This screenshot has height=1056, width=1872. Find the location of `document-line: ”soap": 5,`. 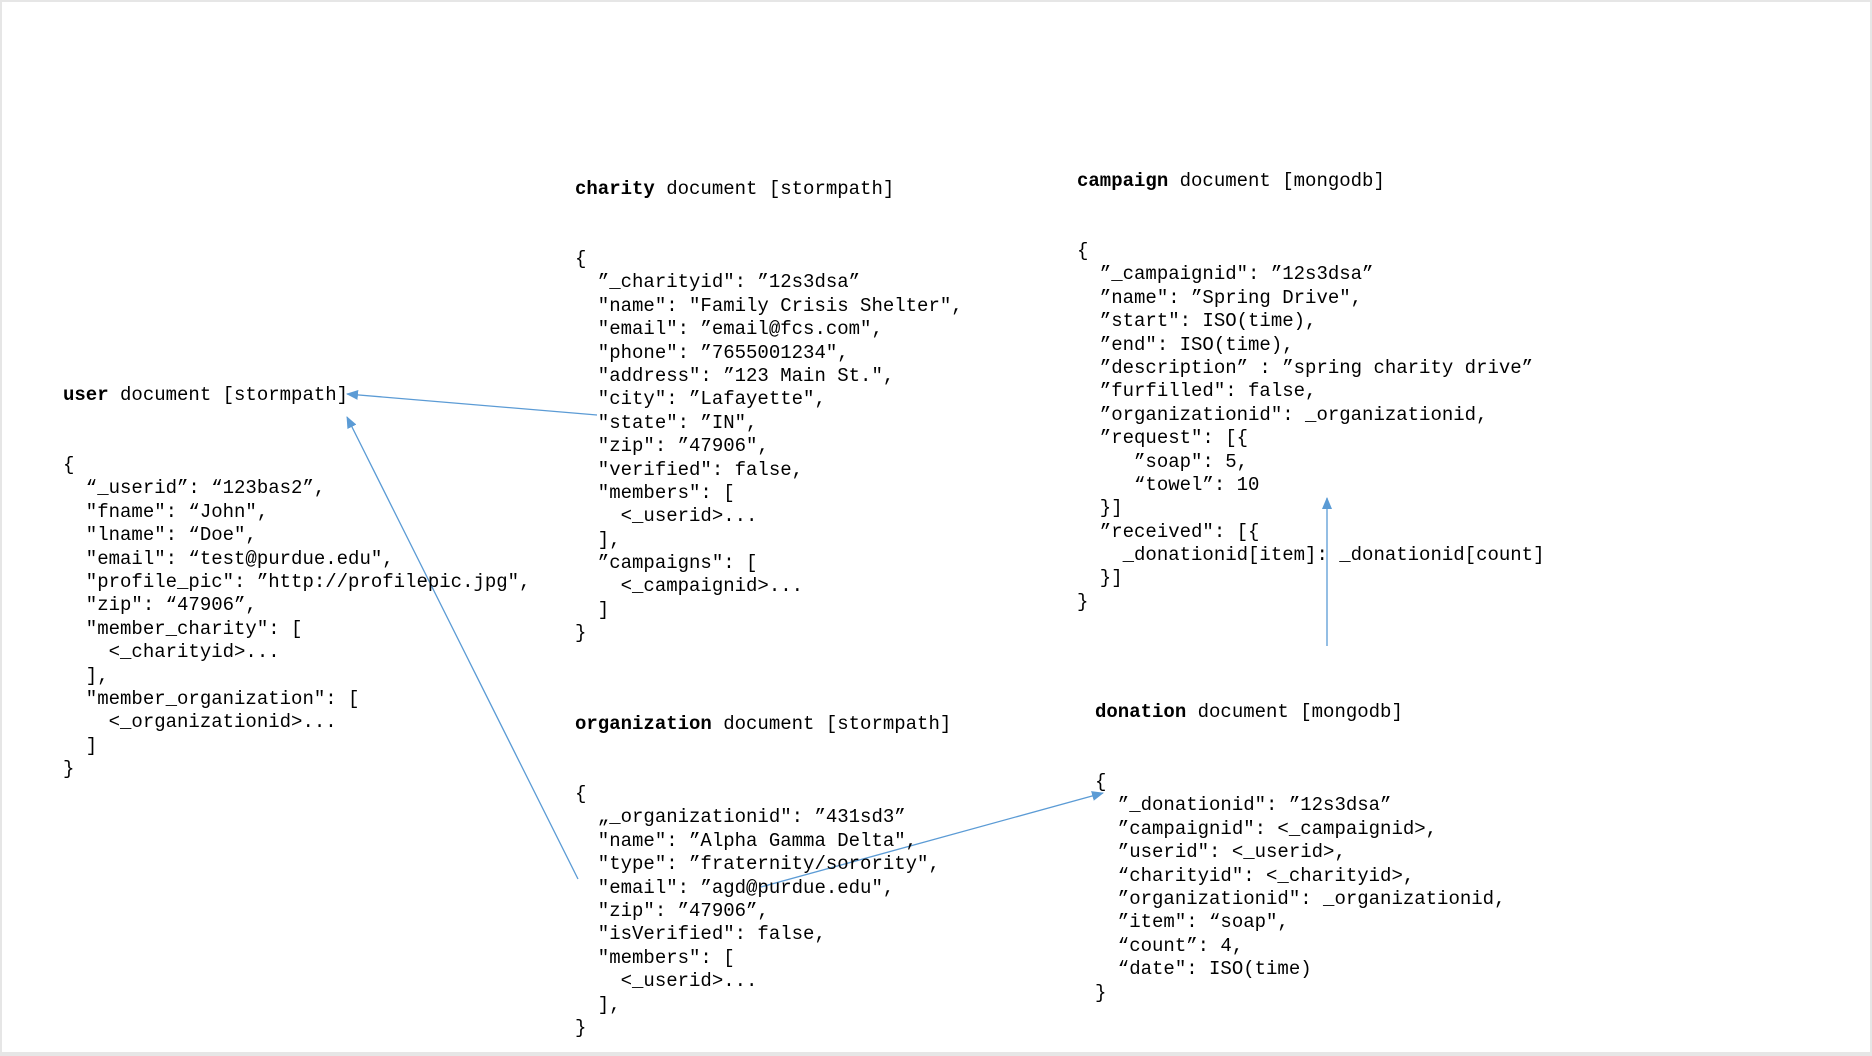

document-line: ”soap": 5, is located at coordinates (1163, 461).